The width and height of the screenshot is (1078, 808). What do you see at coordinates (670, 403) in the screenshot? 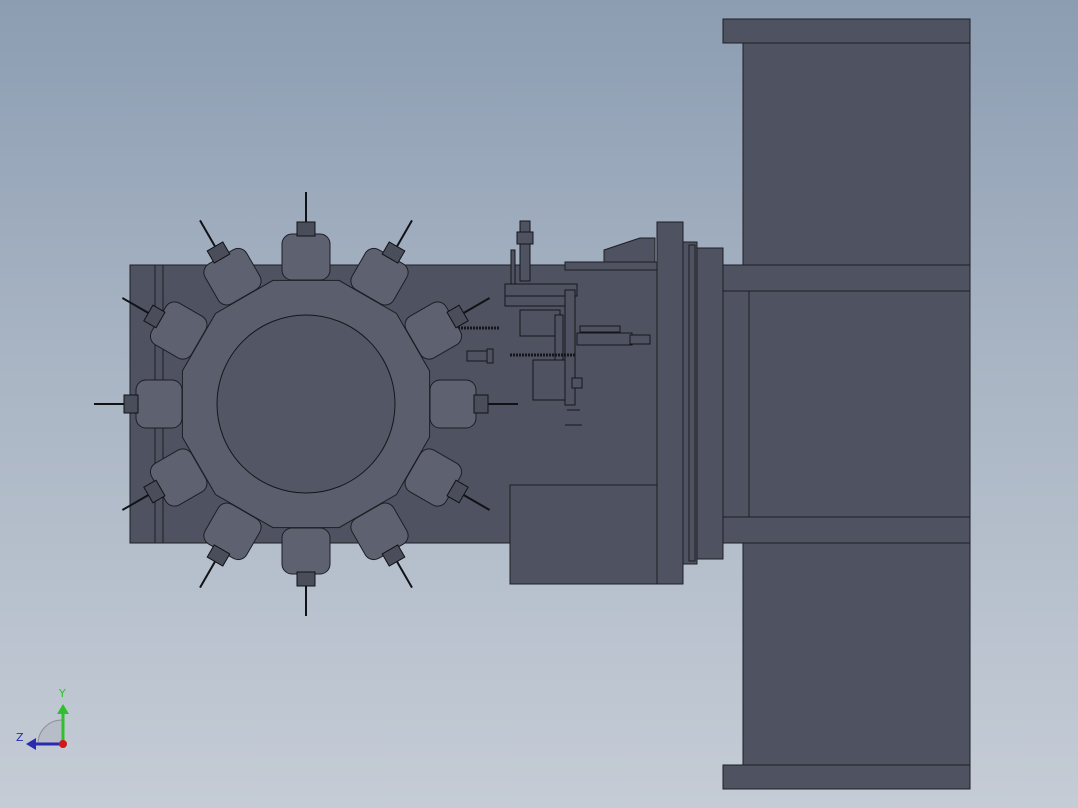
I see `mount-plate` at bounding box center [670, 403].